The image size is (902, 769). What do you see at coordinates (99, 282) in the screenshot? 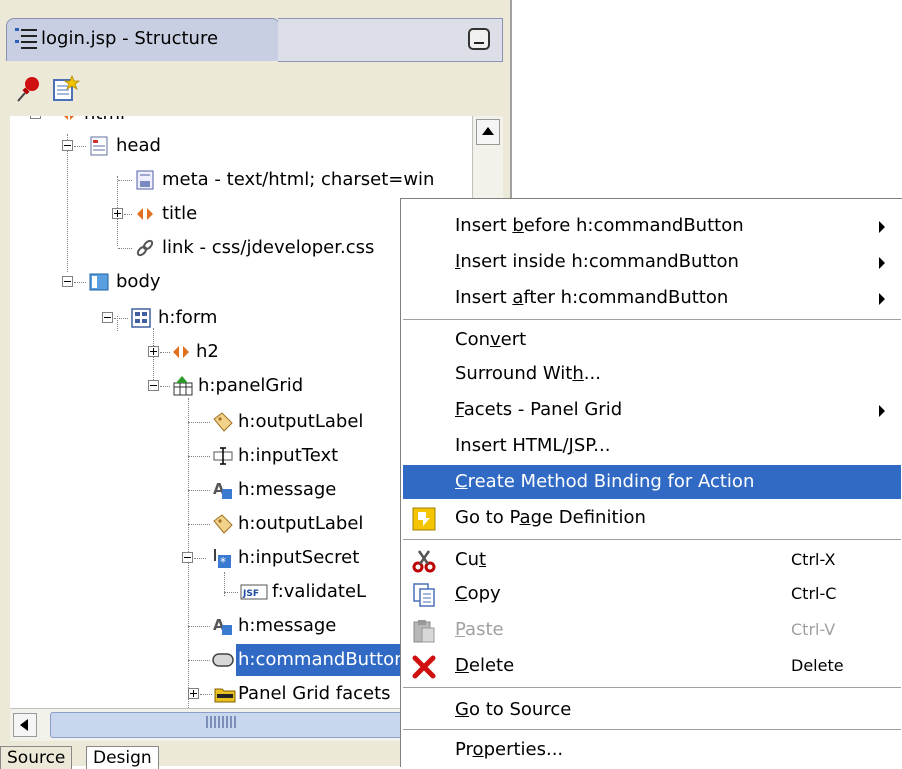
I see `body-icon` at bounding box center [99, 282].